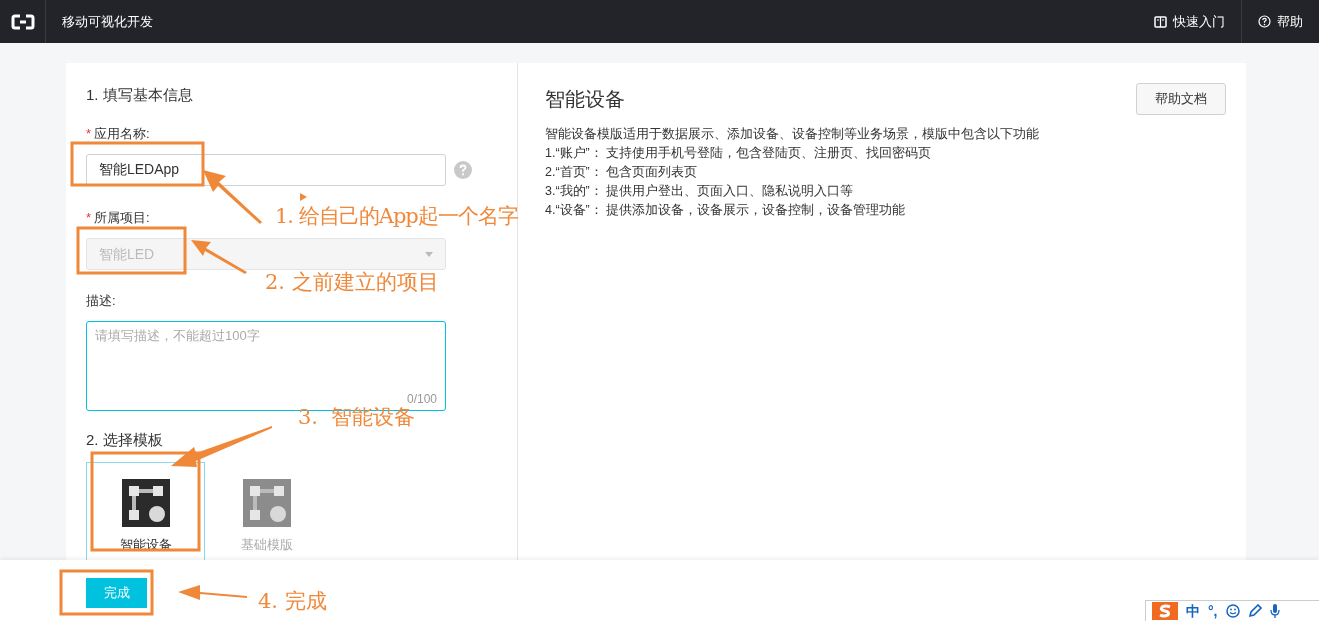 The height and width of the screenshot is (621, 1319). Describe the element at coordinates (1190, 21) in the screenshot. I see `topbar-link: 快速入门` at that location.